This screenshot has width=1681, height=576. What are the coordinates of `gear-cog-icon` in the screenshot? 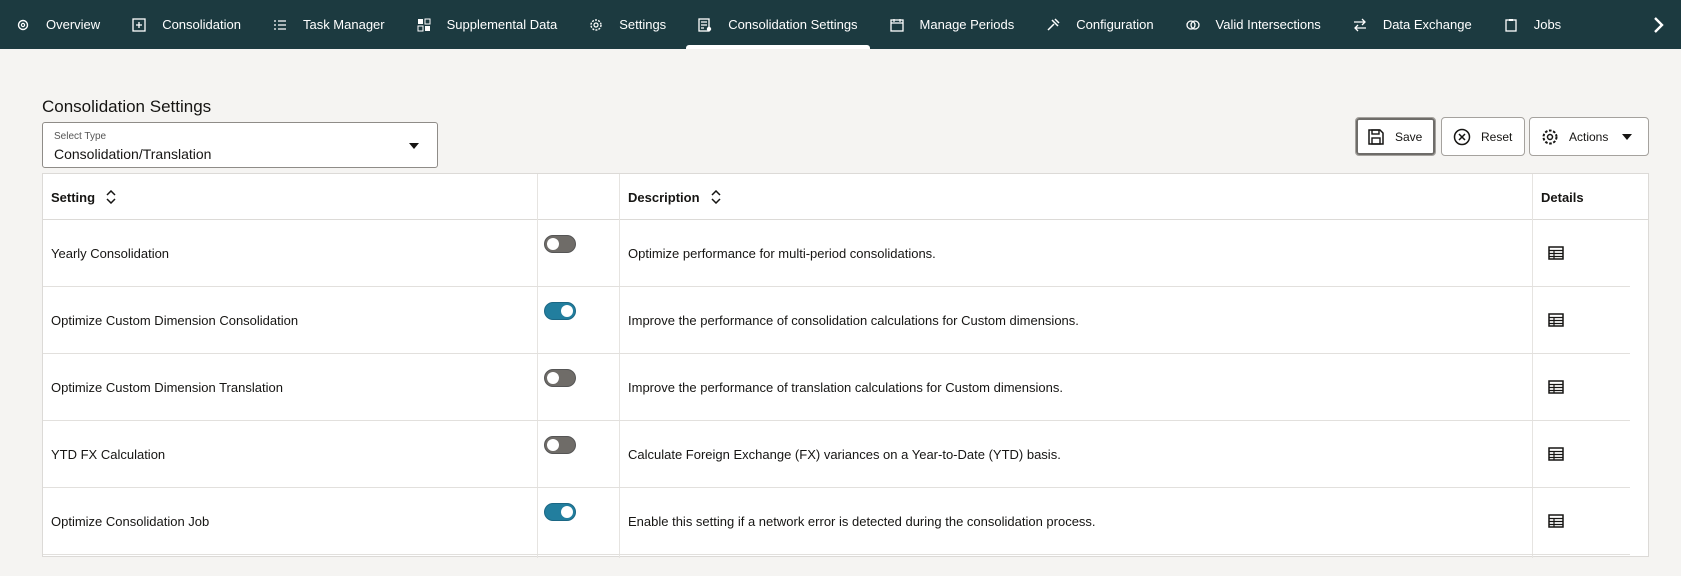 It's located at (23, 24).